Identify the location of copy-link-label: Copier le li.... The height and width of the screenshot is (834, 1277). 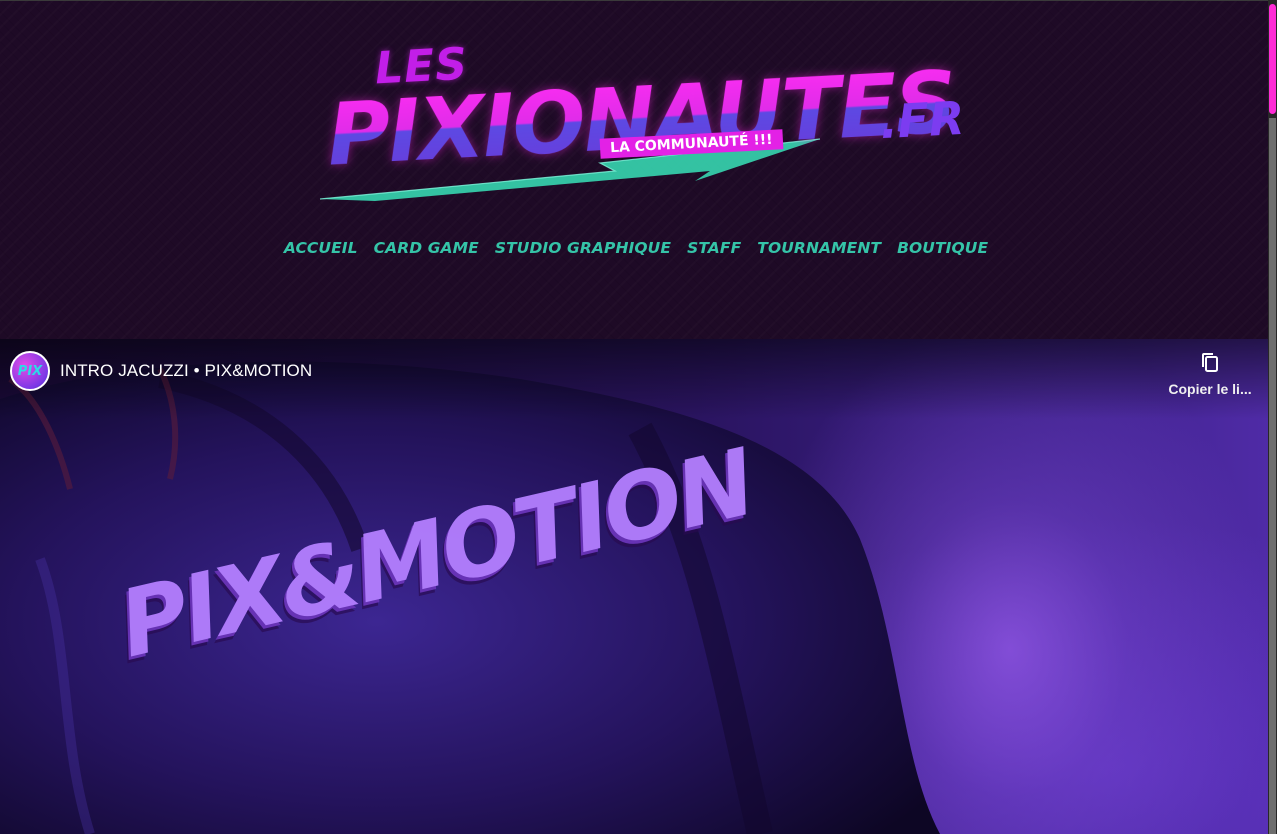
(1210, 389).